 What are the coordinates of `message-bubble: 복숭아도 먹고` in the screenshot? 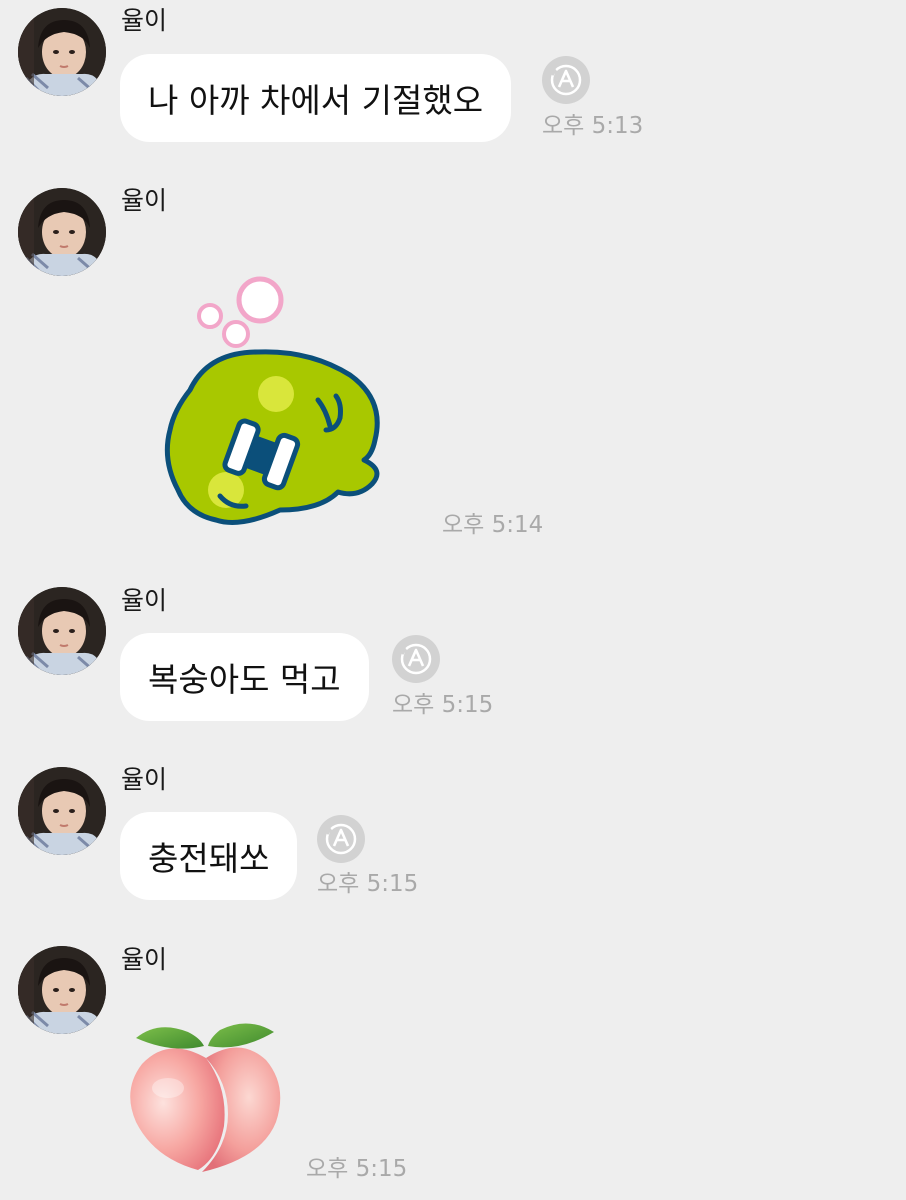 It's located at (244, 677).